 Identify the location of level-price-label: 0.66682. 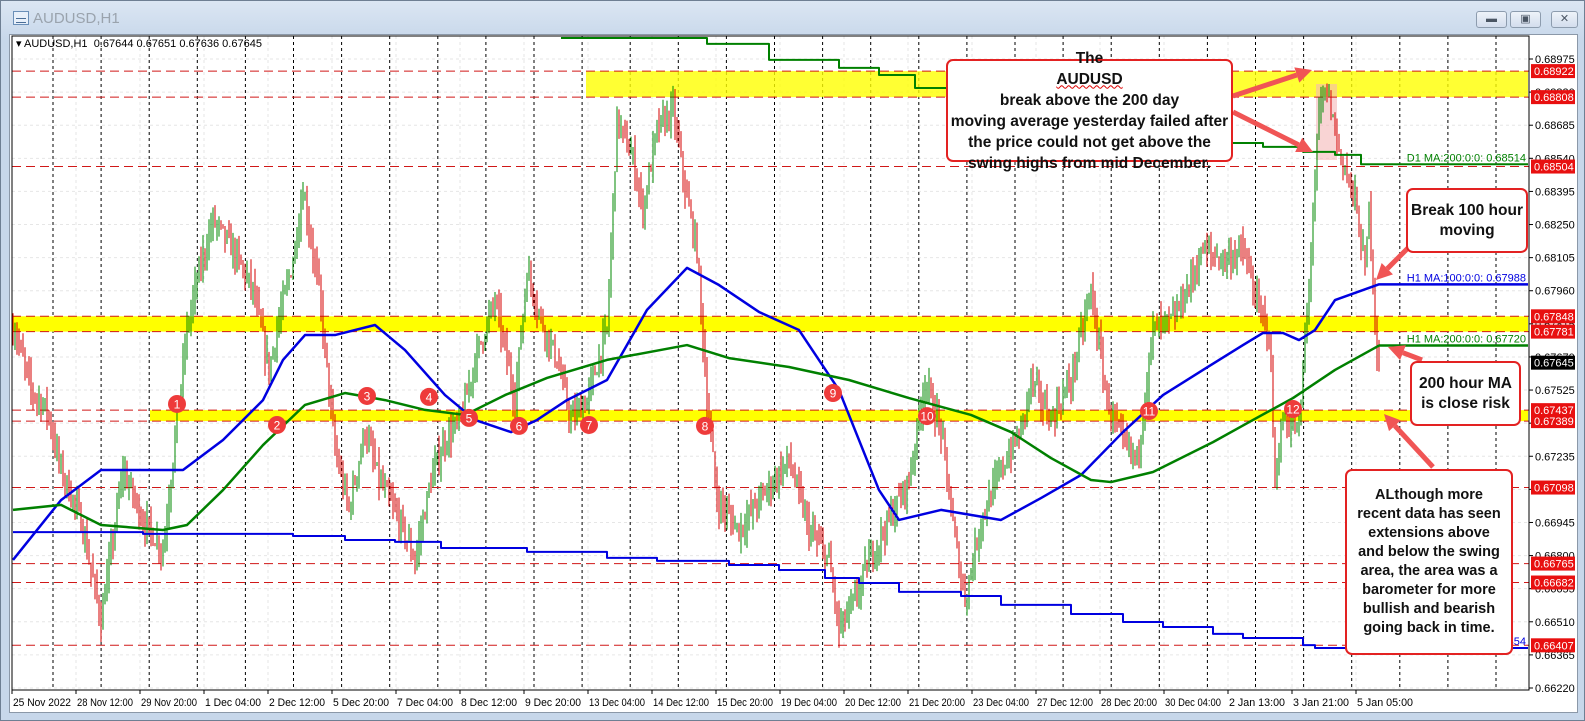
(1554, 584).